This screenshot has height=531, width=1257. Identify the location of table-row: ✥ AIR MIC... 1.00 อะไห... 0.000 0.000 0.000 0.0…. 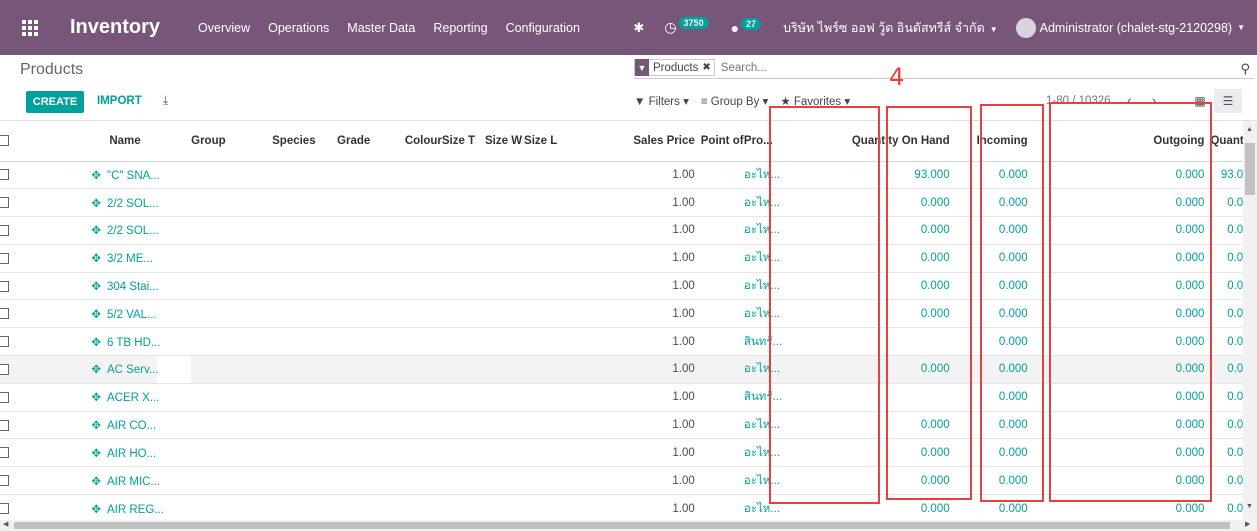
(621, 480).